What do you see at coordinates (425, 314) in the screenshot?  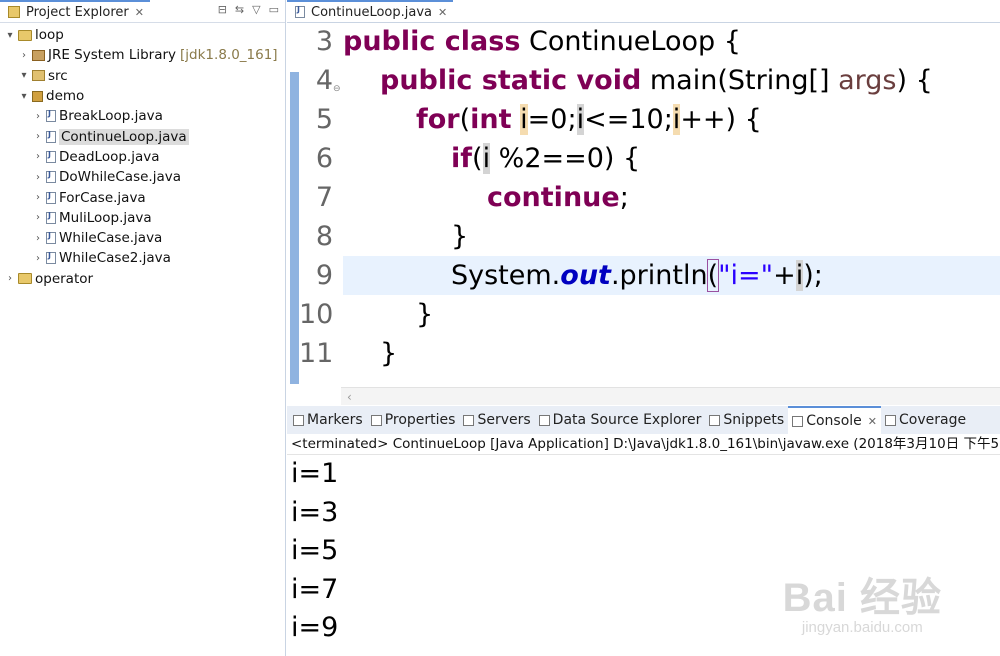 I see `code-line-10: }` at bounding box center [425, 314].